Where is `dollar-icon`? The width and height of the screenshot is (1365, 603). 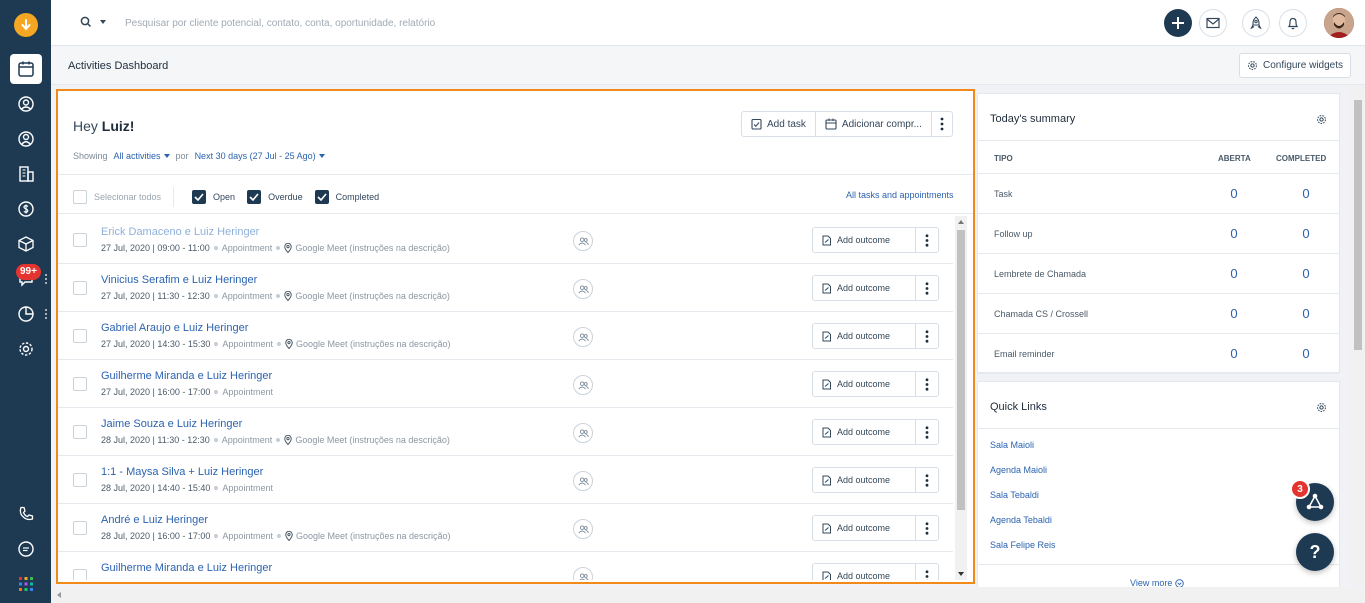 dollar-icon is located at coordinates (26, 209).